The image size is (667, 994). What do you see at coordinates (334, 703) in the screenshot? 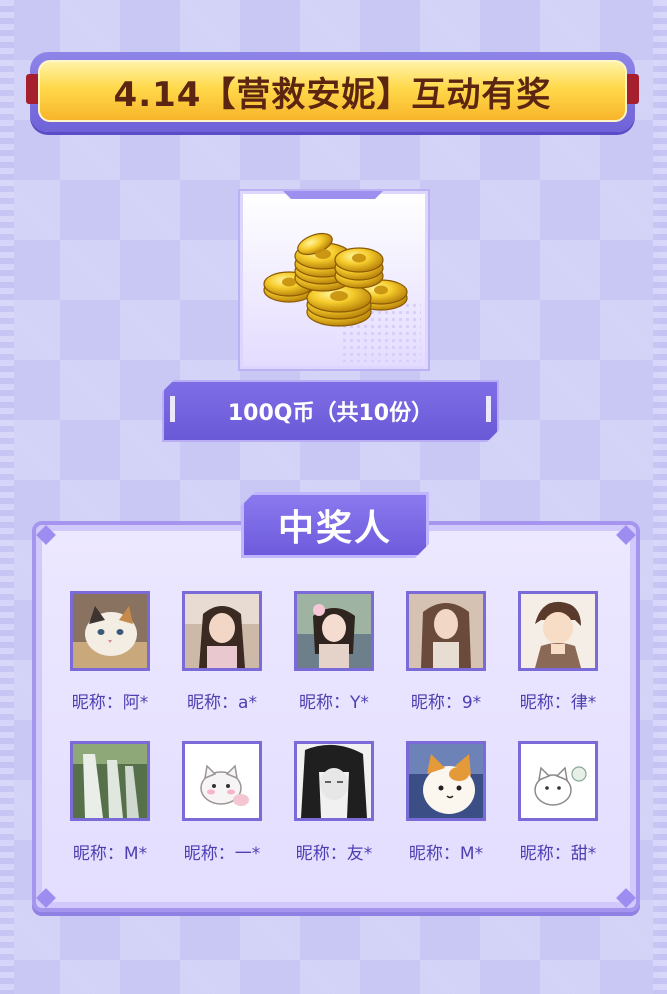
I see `winner-nickname: 昵称：Y*` at bounding box center [334, 703].